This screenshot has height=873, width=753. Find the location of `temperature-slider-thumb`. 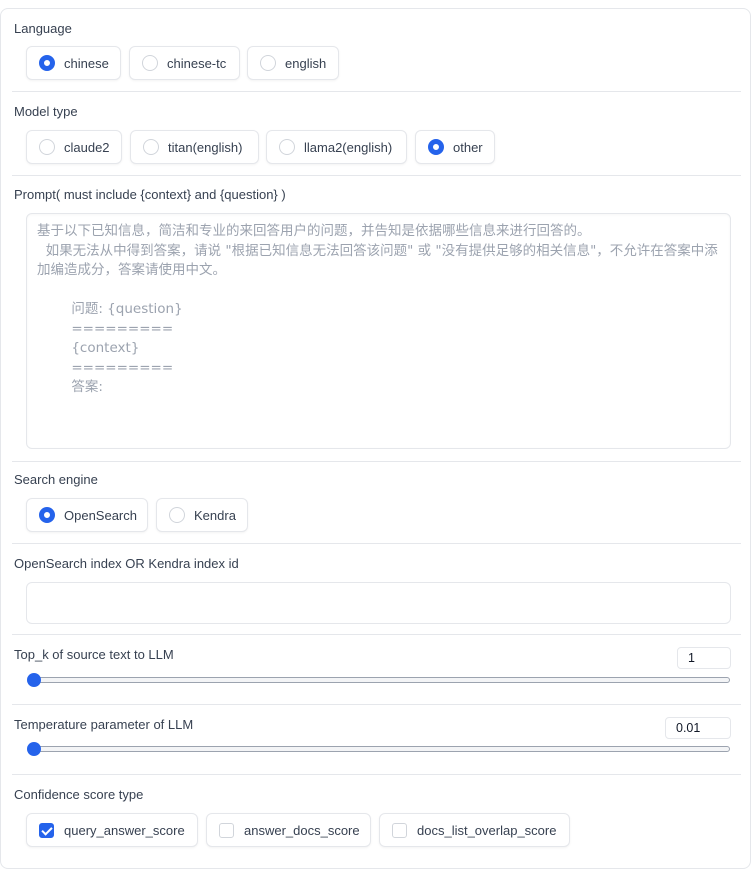

temperature-slider-thumb is located at coordinates (34, 749).